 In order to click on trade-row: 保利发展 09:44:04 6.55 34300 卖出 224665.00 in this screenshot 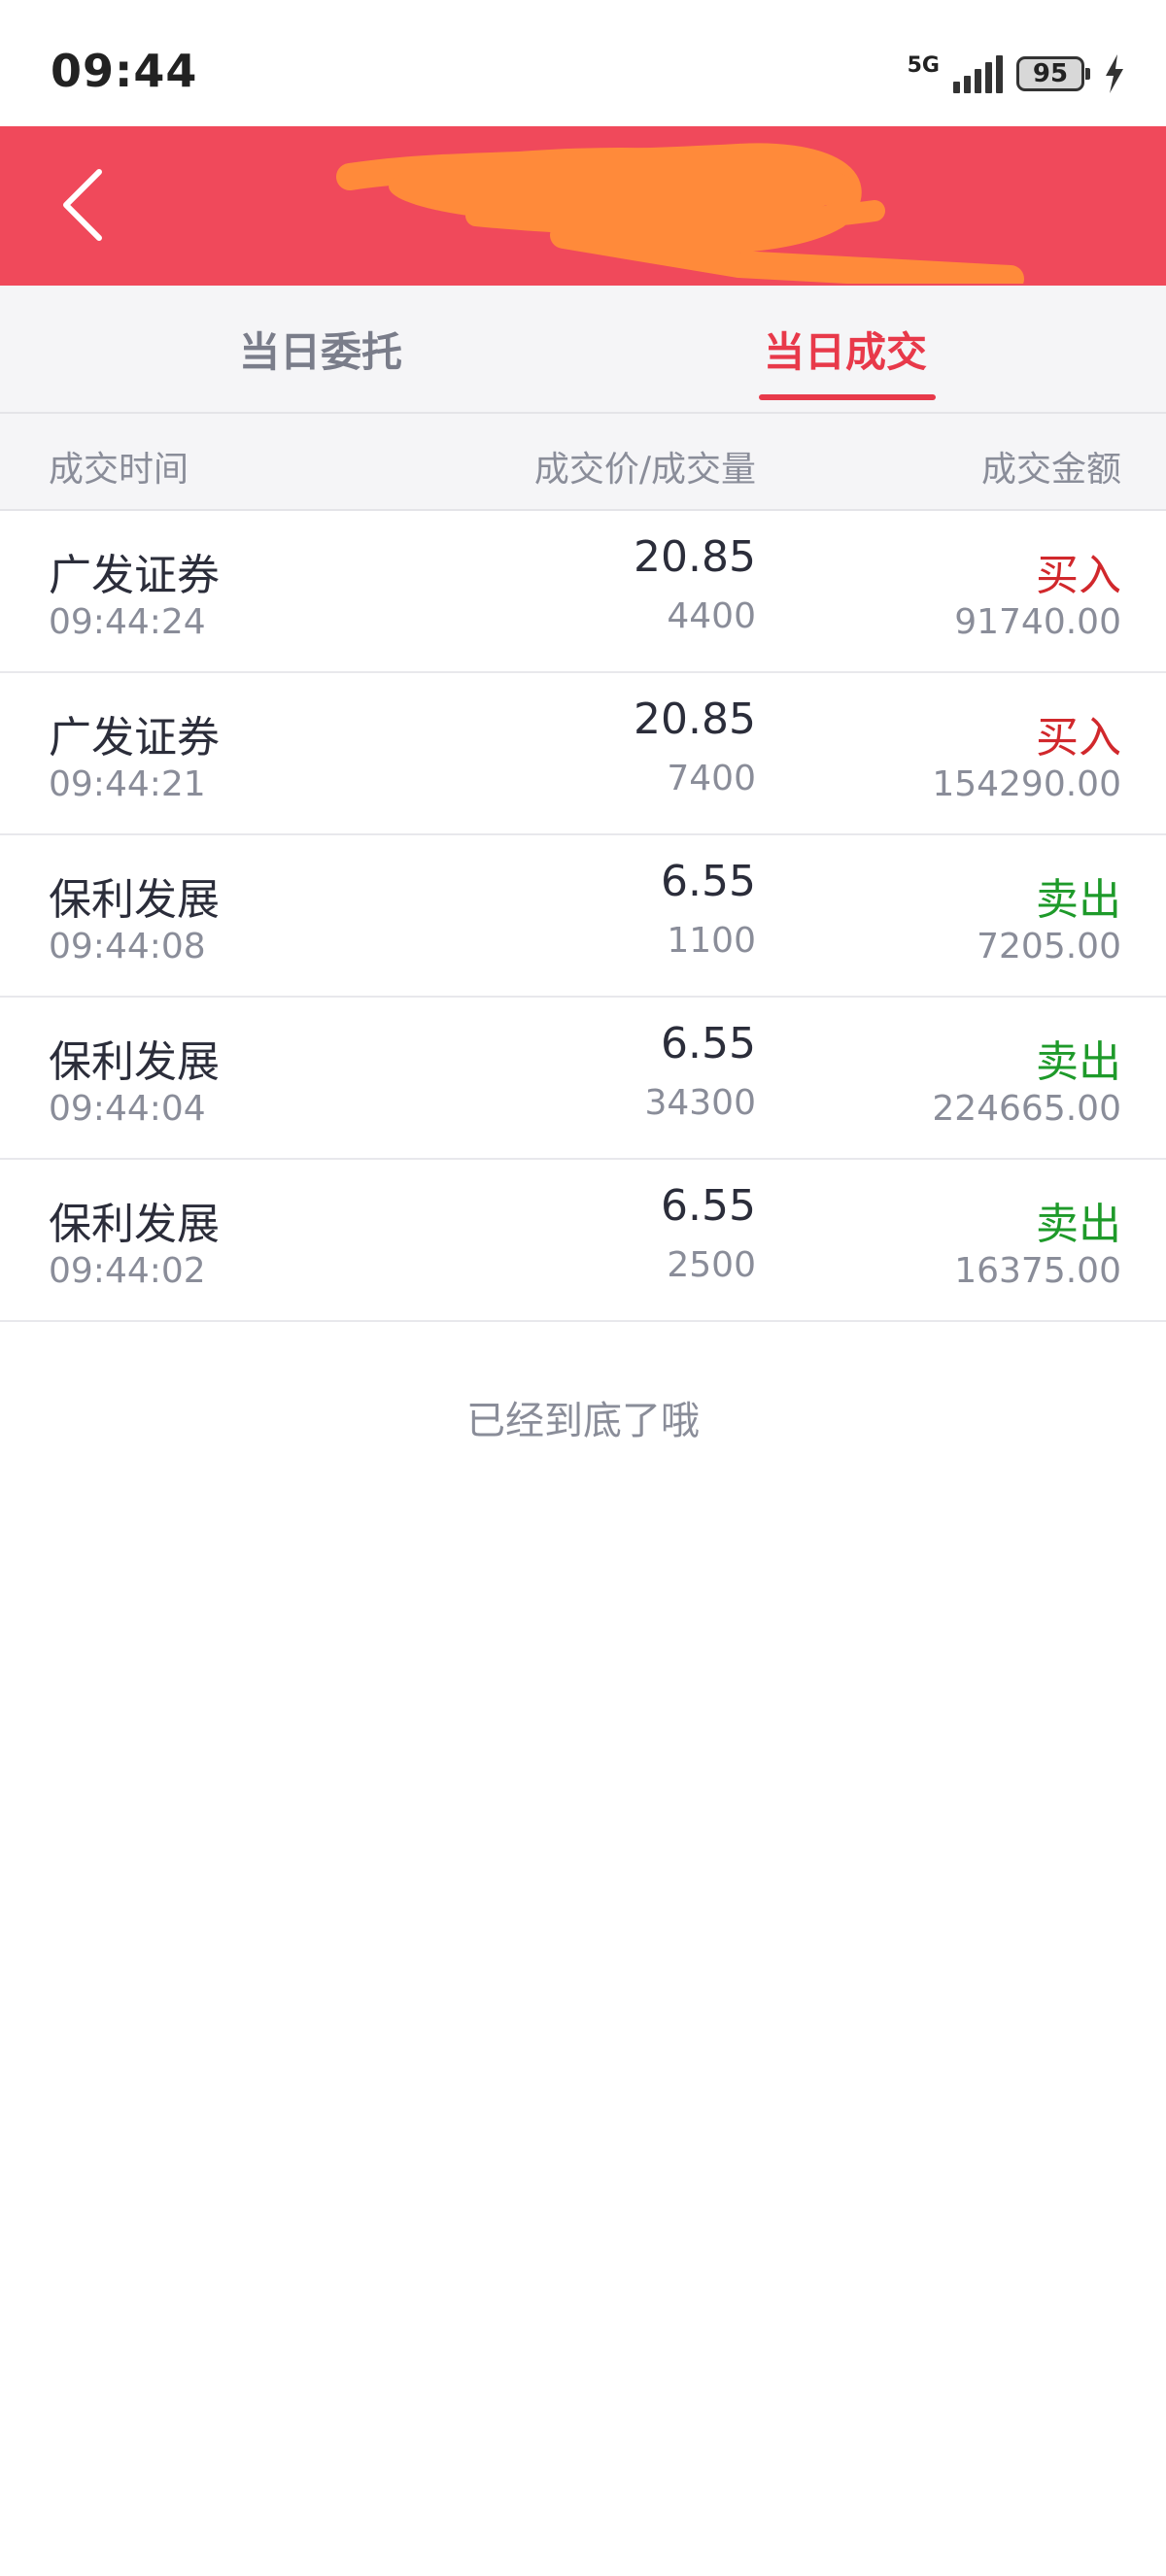, I will do `click(583, 1079)`.